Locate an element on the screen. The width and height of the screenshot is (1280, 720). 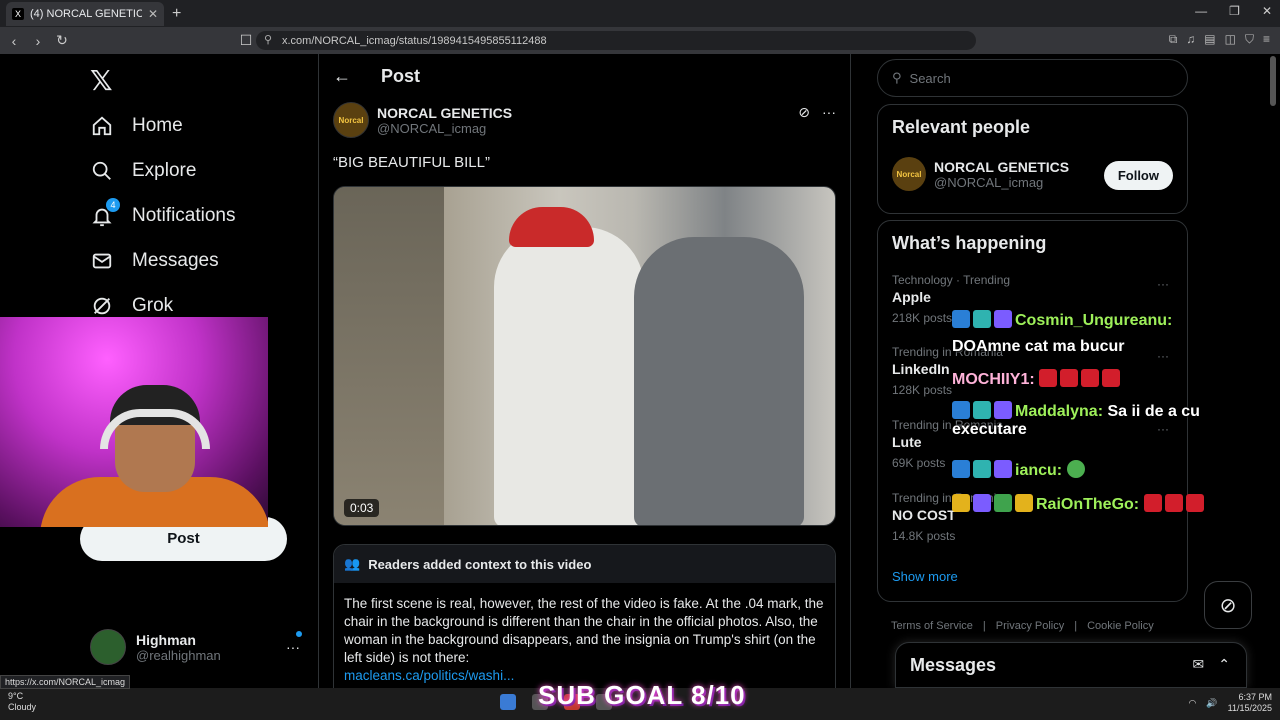
page-scrollbar is located at coordinates (1273, 81).